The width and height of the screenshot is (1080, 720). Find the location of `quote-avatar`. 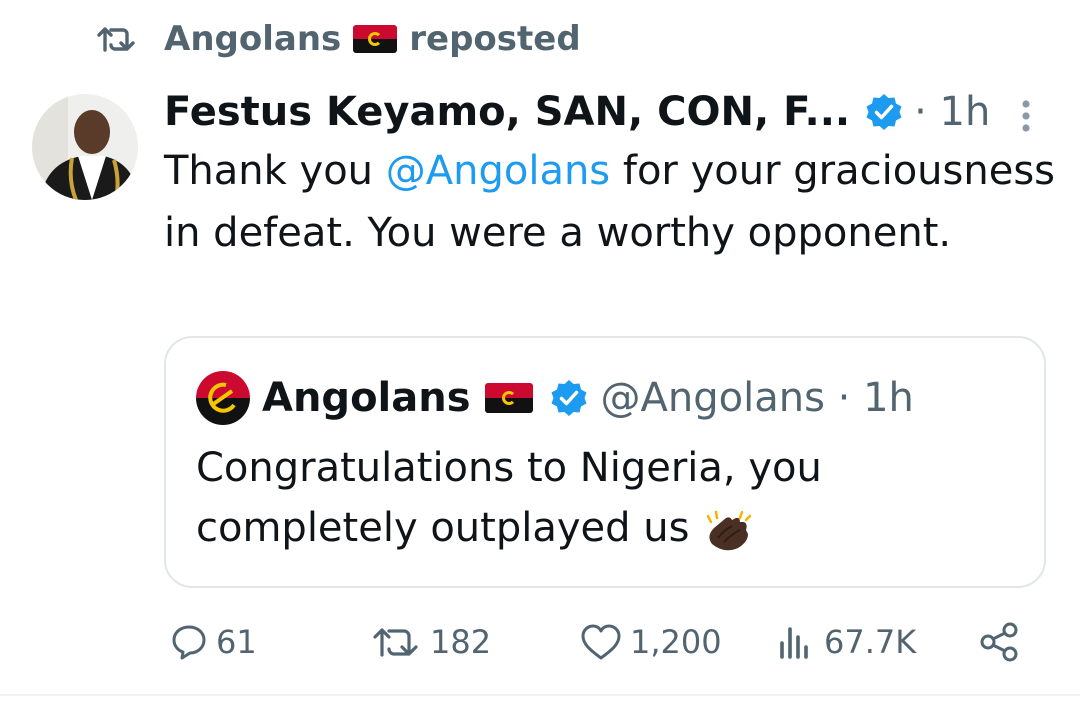

quote-avatar is located at coordinates (223, 398).